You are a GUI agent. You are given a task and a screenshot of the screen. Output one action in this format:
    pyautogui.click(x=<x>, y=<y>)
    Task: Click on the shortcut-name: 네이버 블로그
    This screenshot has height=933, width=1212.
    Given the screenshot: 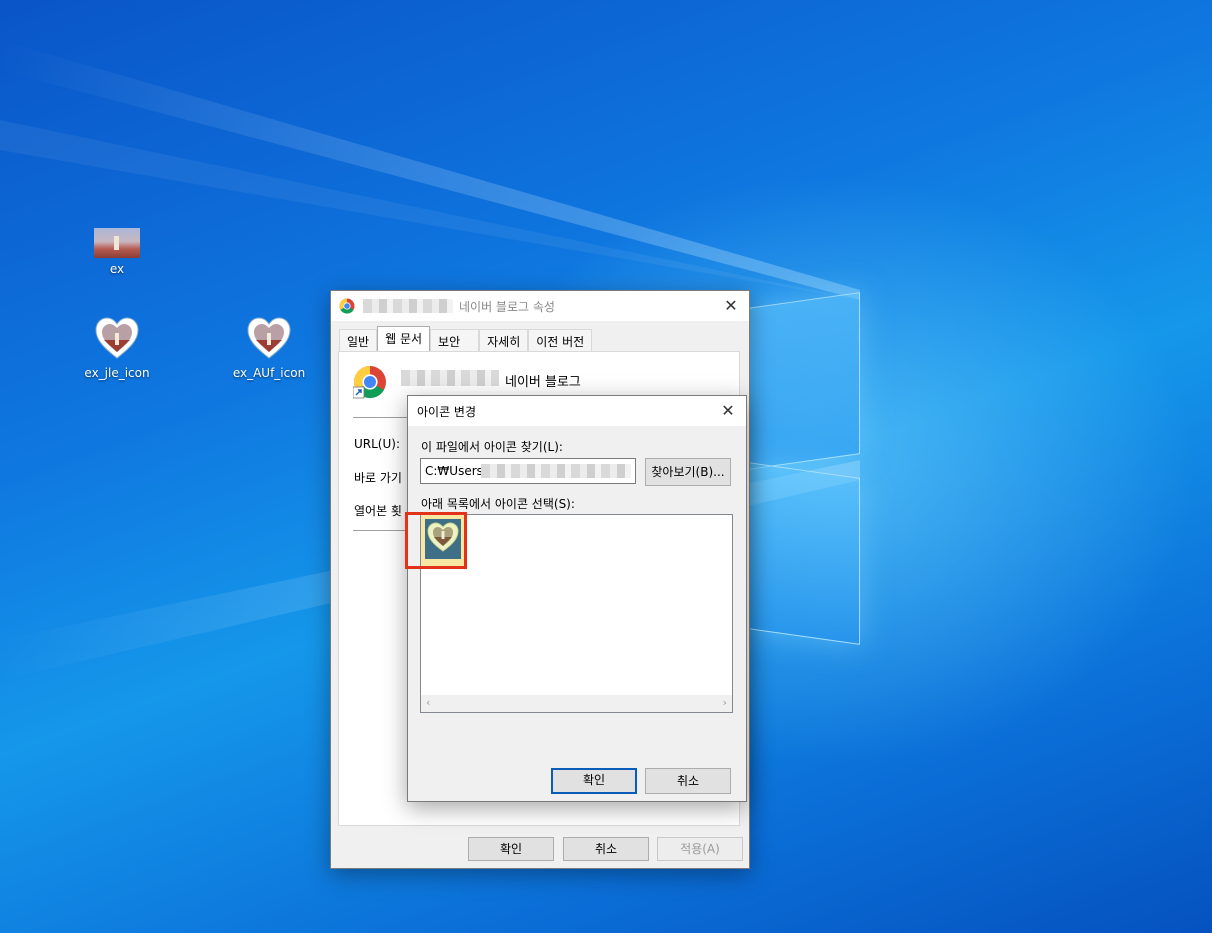 What is the action you would take?
    pyautogui.click(x=543, y=382)
    